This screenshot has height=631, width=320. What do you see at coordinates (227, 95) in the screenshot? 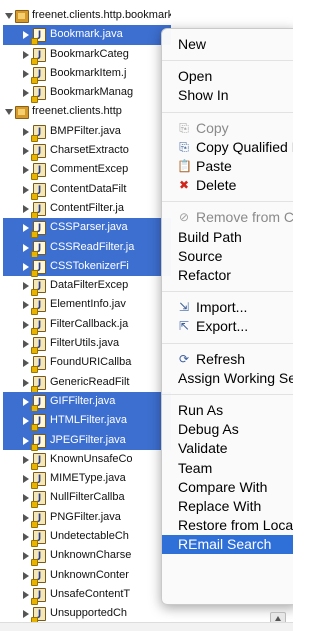
I see `menu-item-show-in: Show In` at bounding box center [227, 95].